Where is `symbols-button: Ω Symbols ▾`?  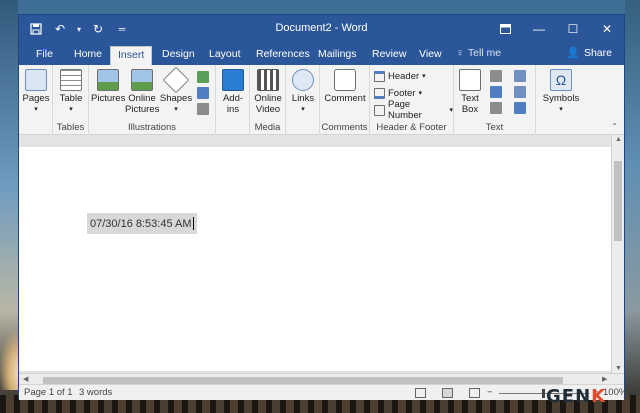 symbols-button: Ω Symbols ▾ is located at coordinates (561, 92).